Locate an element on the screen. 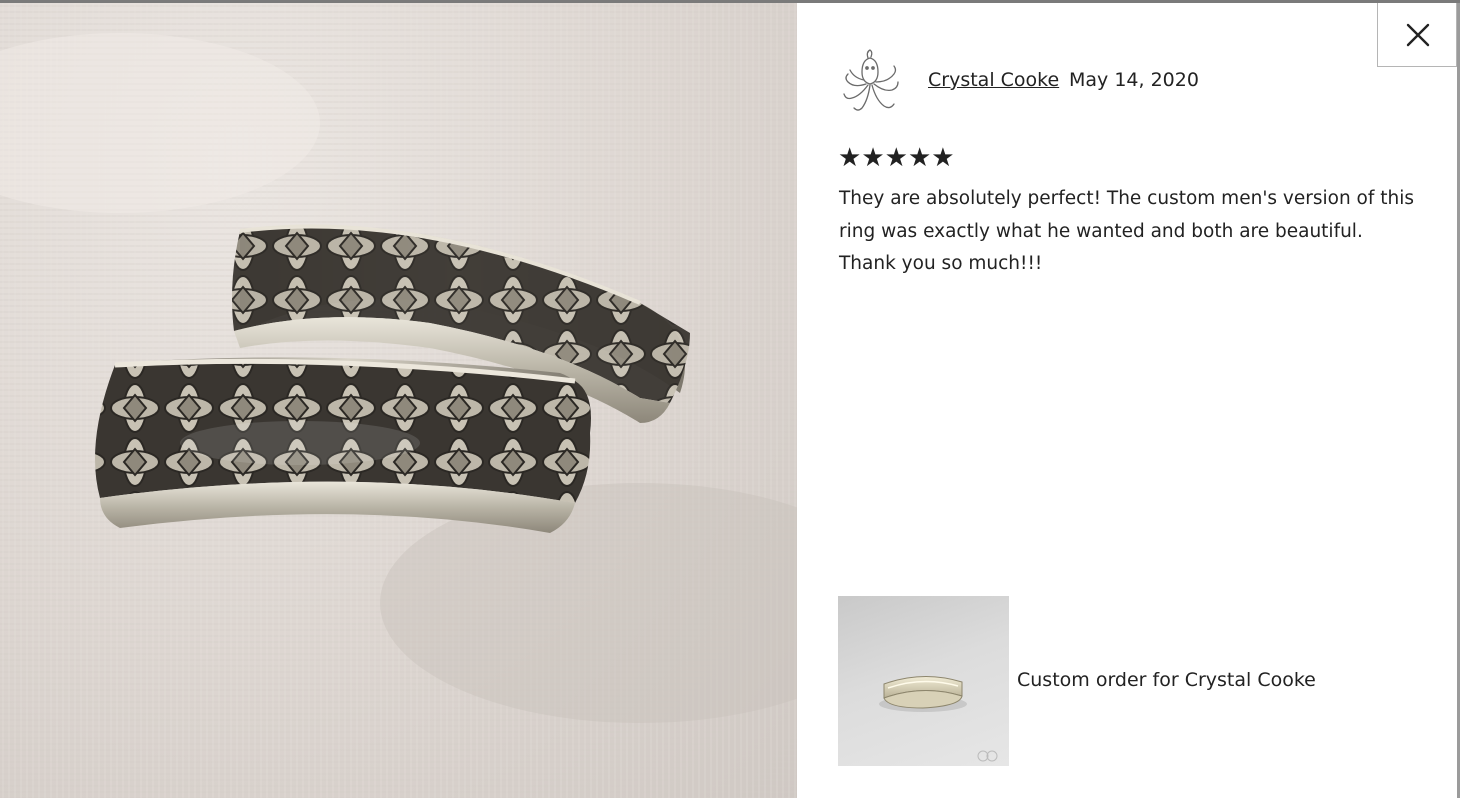 The image size is (1460, 798). close-icon is located at coordinates (1418, 35).